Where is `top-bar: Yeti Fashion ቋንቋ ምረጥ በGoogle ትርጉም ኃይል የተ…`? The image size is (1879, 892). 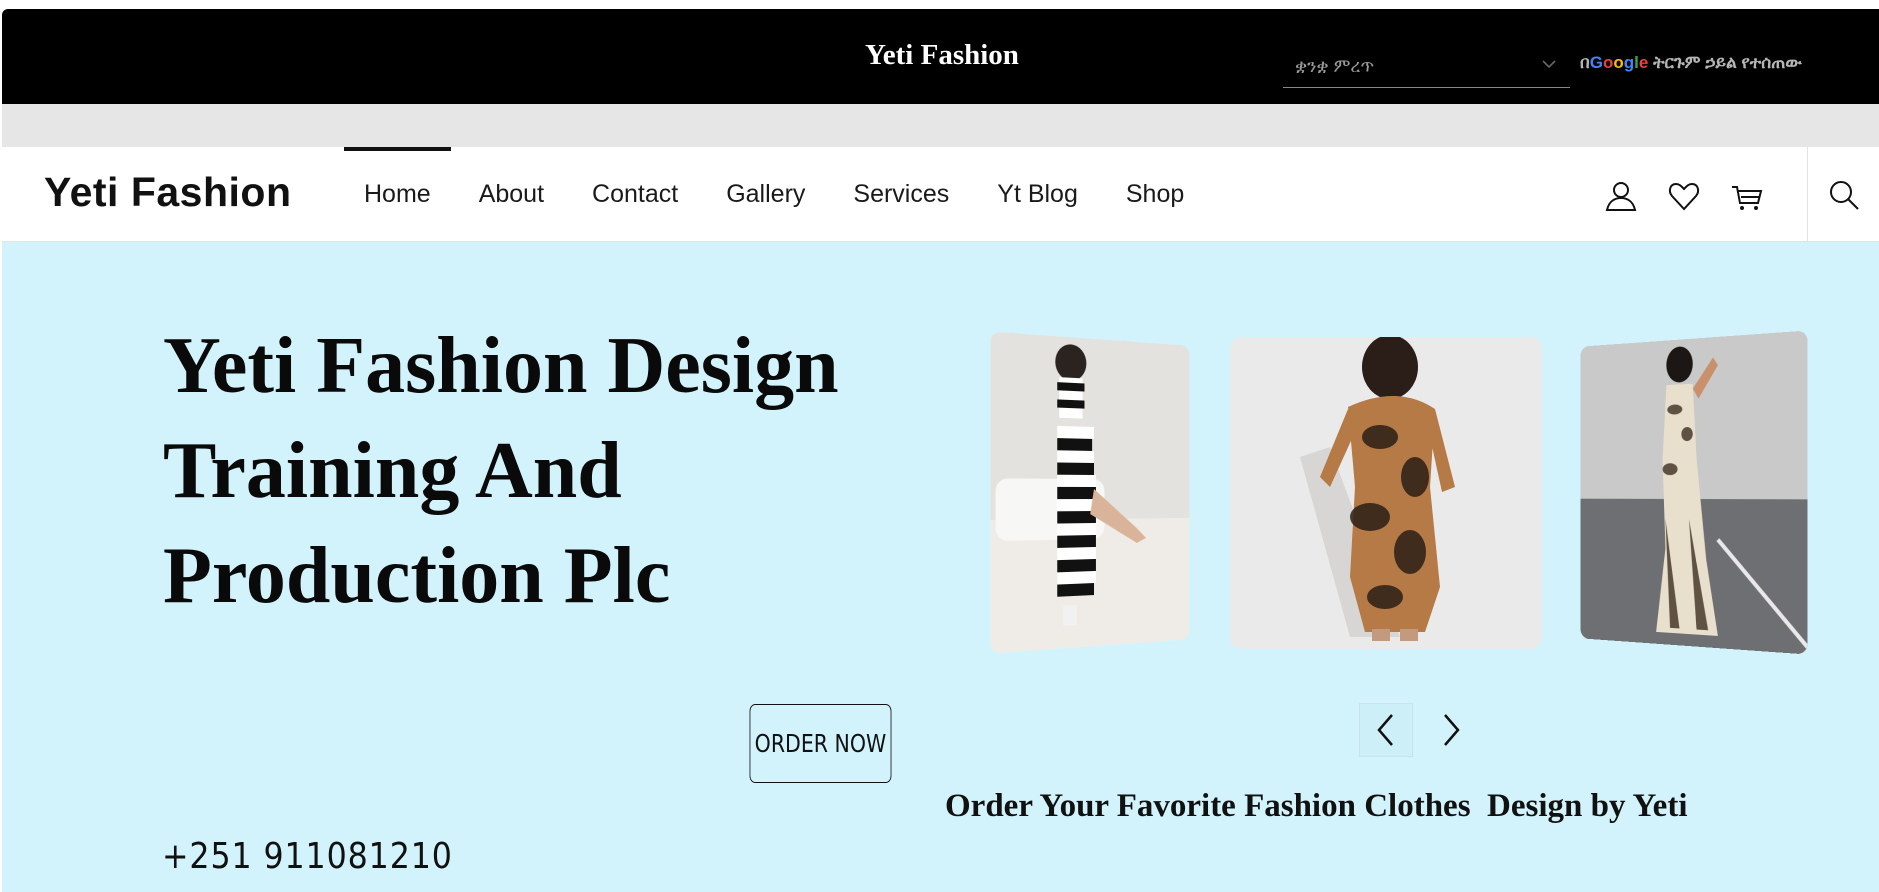
top-bar: Yeti Fashion ቋንቋ ምረጥ በGoogle ትርጉም ኃይል የተ… is located at coordinates (940, 56).